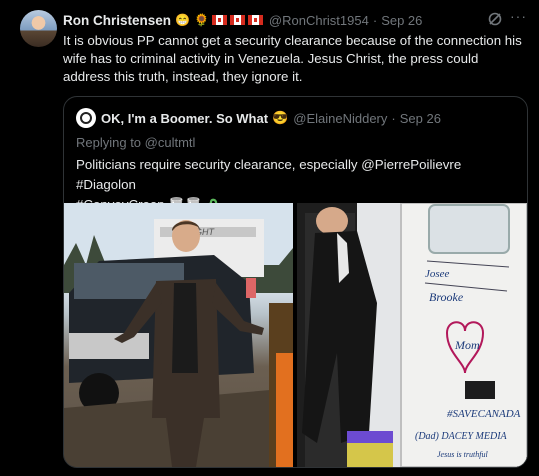  What do you see at coordinates (467, 345) in the screenshot?
I see `sign-text-mom: Mom` at bounding box center [467, 345].